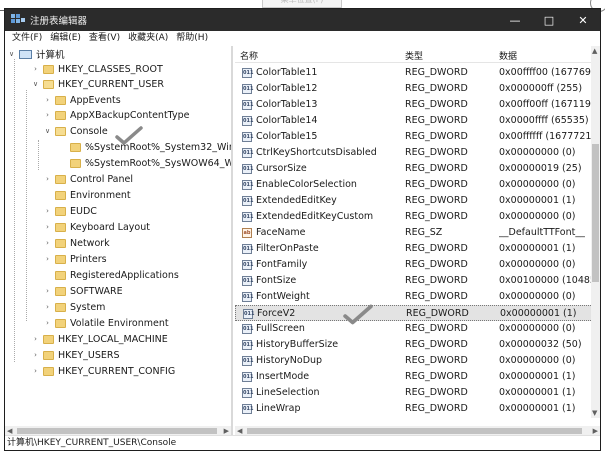 This screenshot has width=605, height=451. Describe the element at coordinates (96, 291) in the screenshot. I see `tree-label: SOFTWARE` at that location.